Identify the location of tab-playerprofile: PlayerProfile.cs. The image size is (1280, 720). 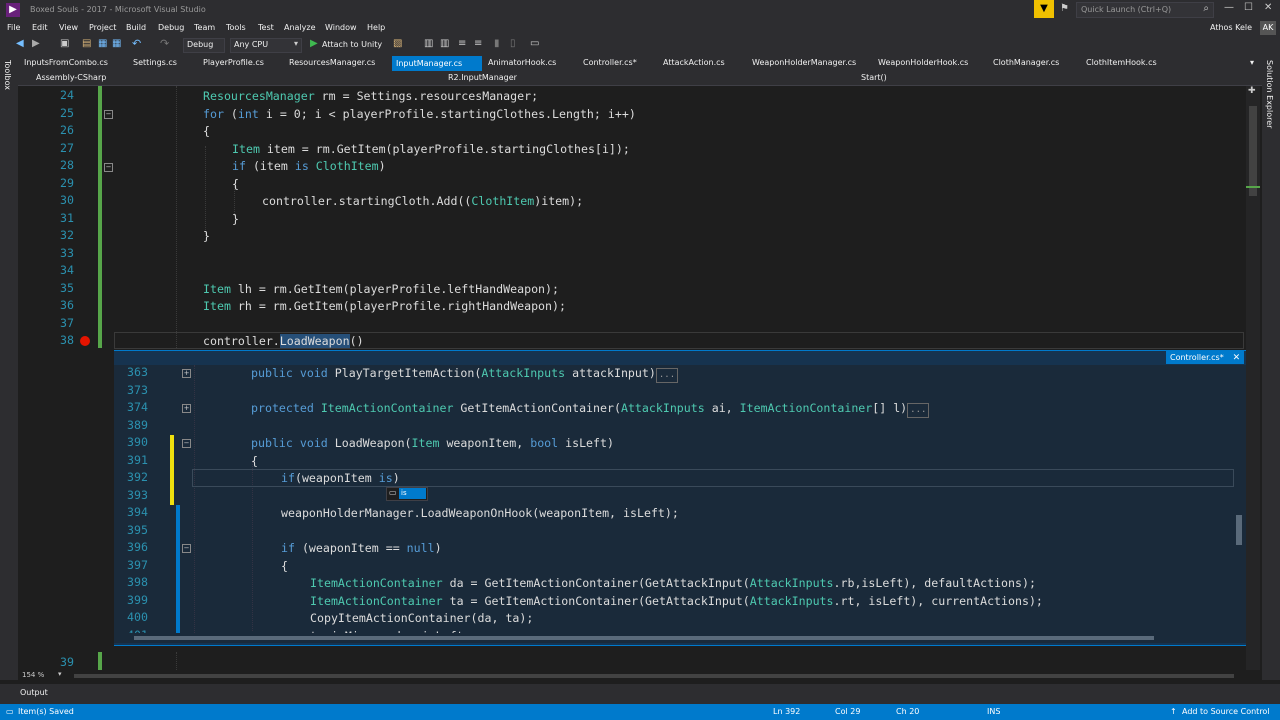
(233, 62).